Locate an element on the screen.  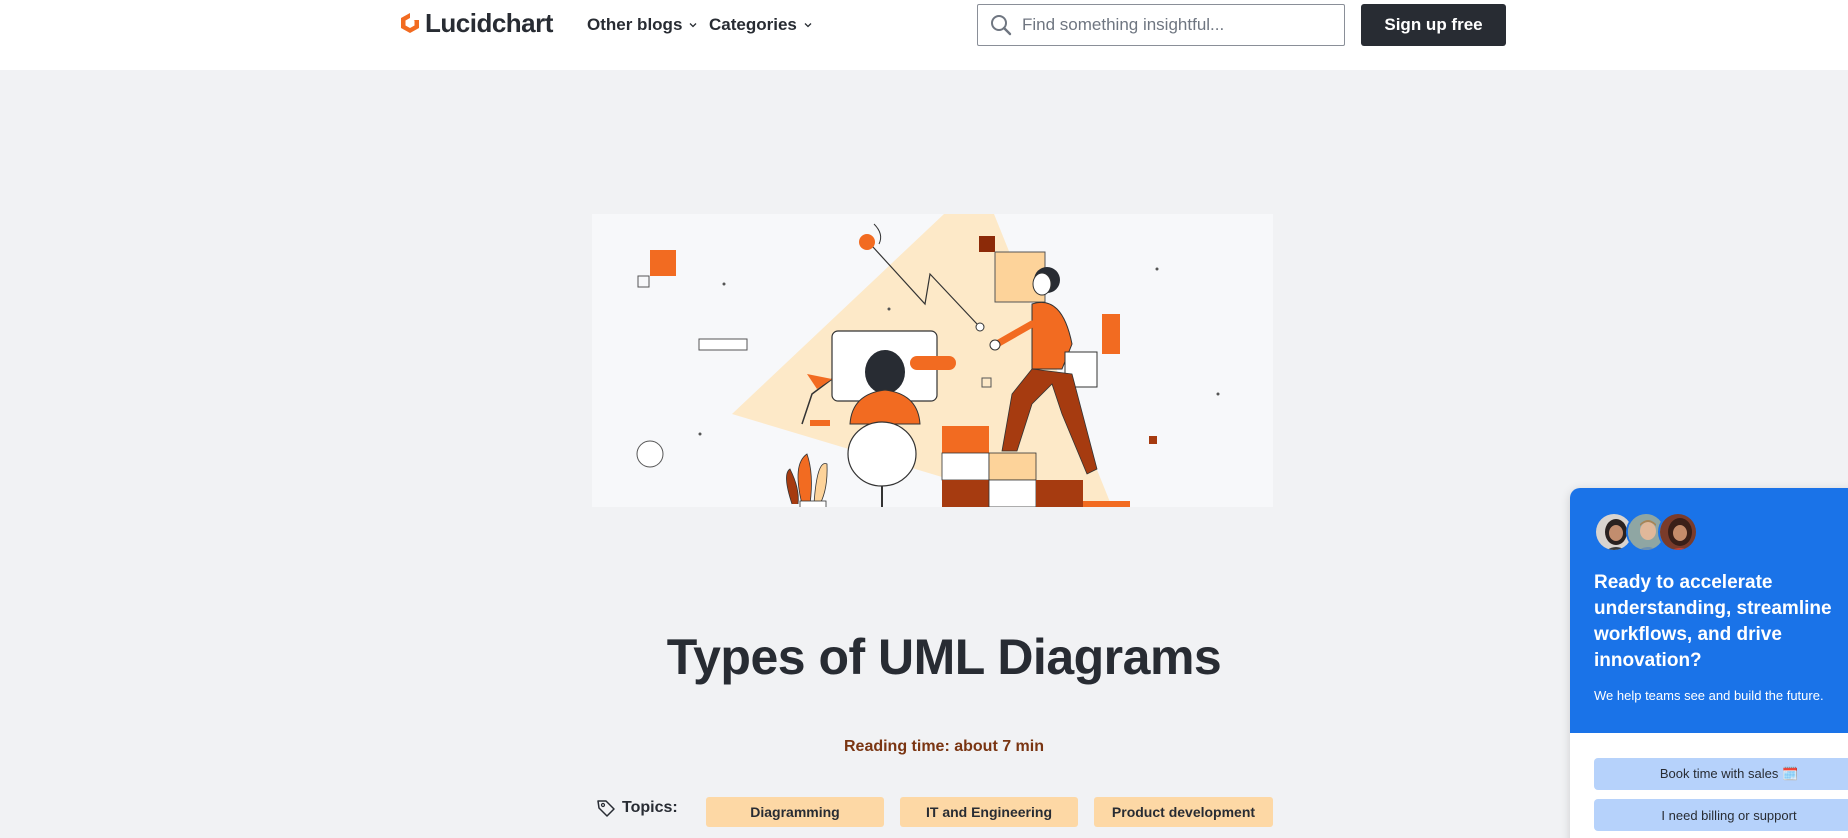
nav-other-blogs: Other blogs is located at coordinates (642, 25).